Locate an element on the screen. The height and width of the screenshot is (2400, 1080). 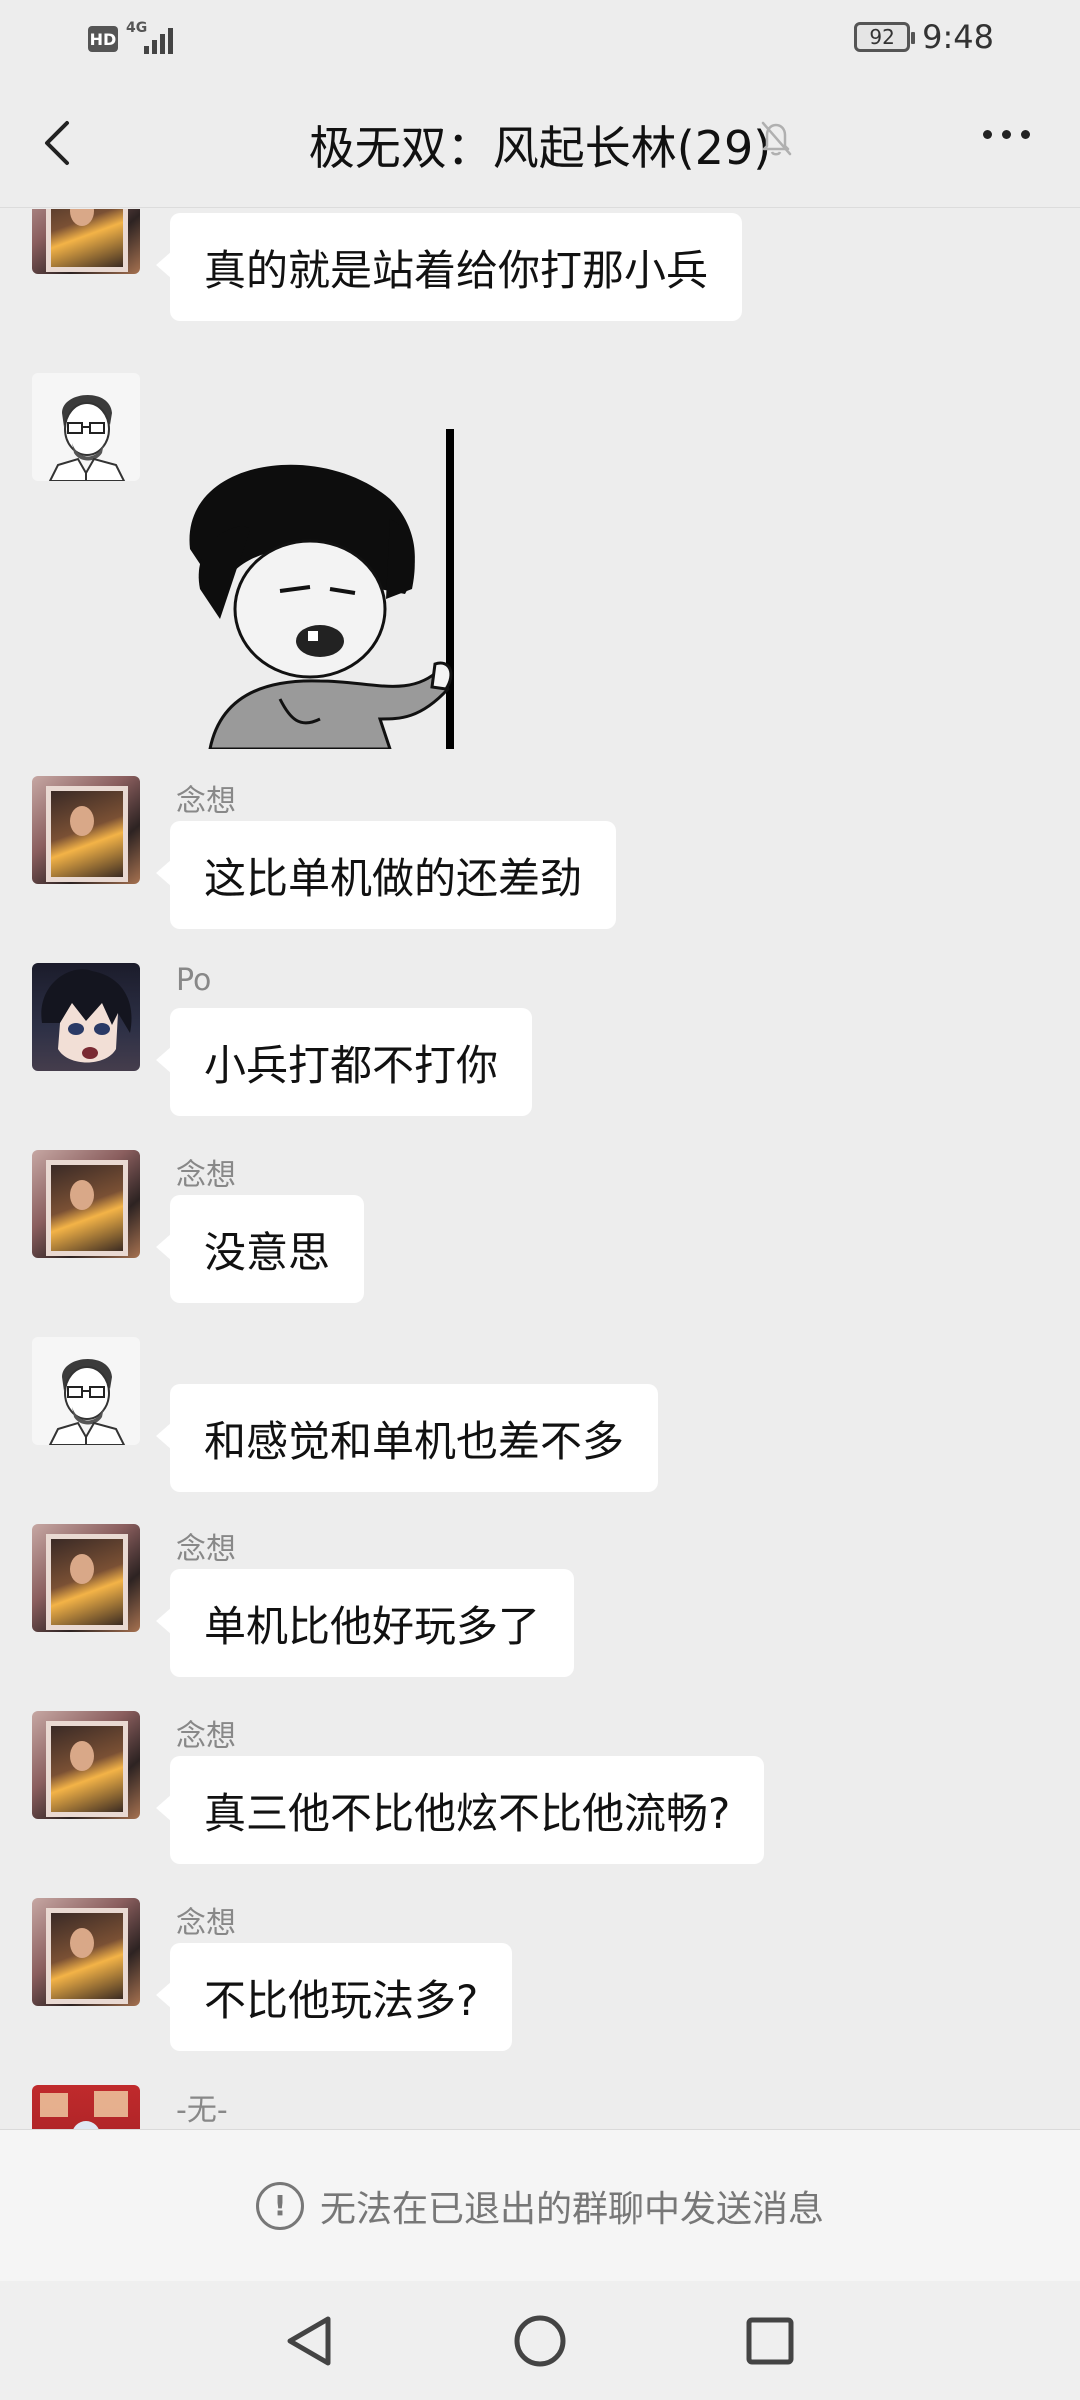
system-nav-bar is located at coordinates (540, 2340).